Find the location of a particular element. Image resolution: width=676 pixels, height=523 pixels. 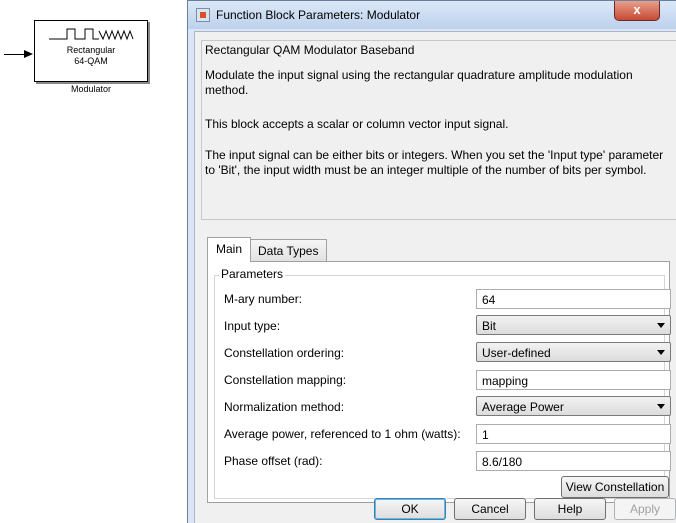

parameters-group-title: Parameters is located at coordinates (252, 274).